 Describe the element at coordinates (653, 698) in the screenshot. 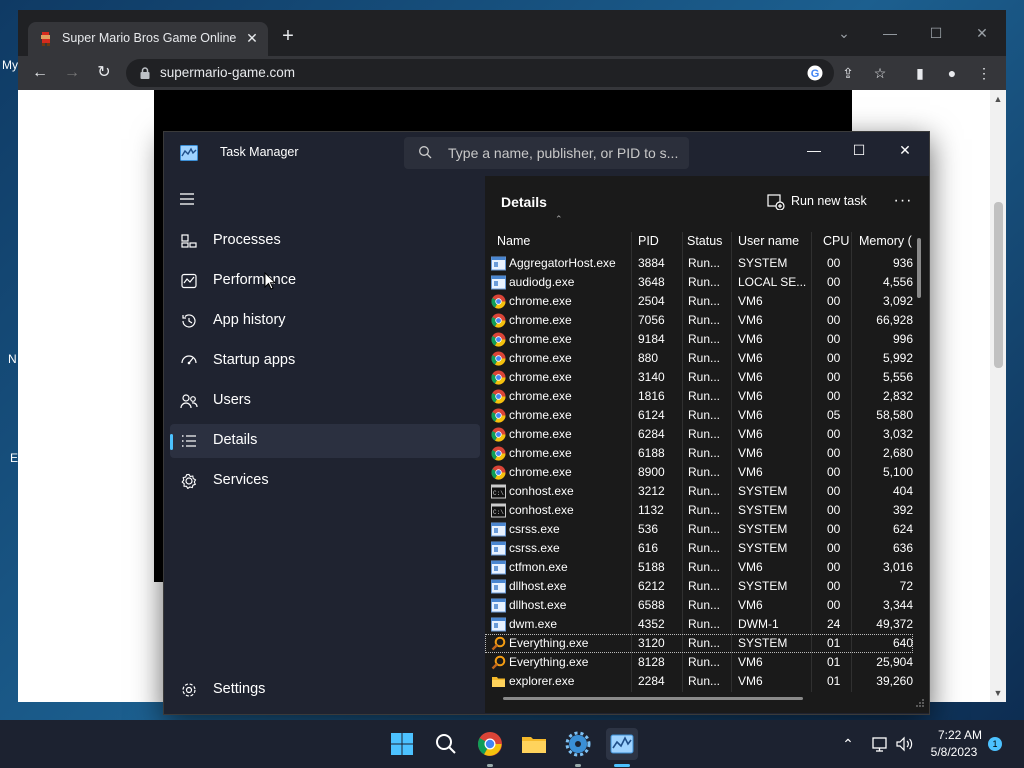

I see `horizontal-scrollbar` at that location.